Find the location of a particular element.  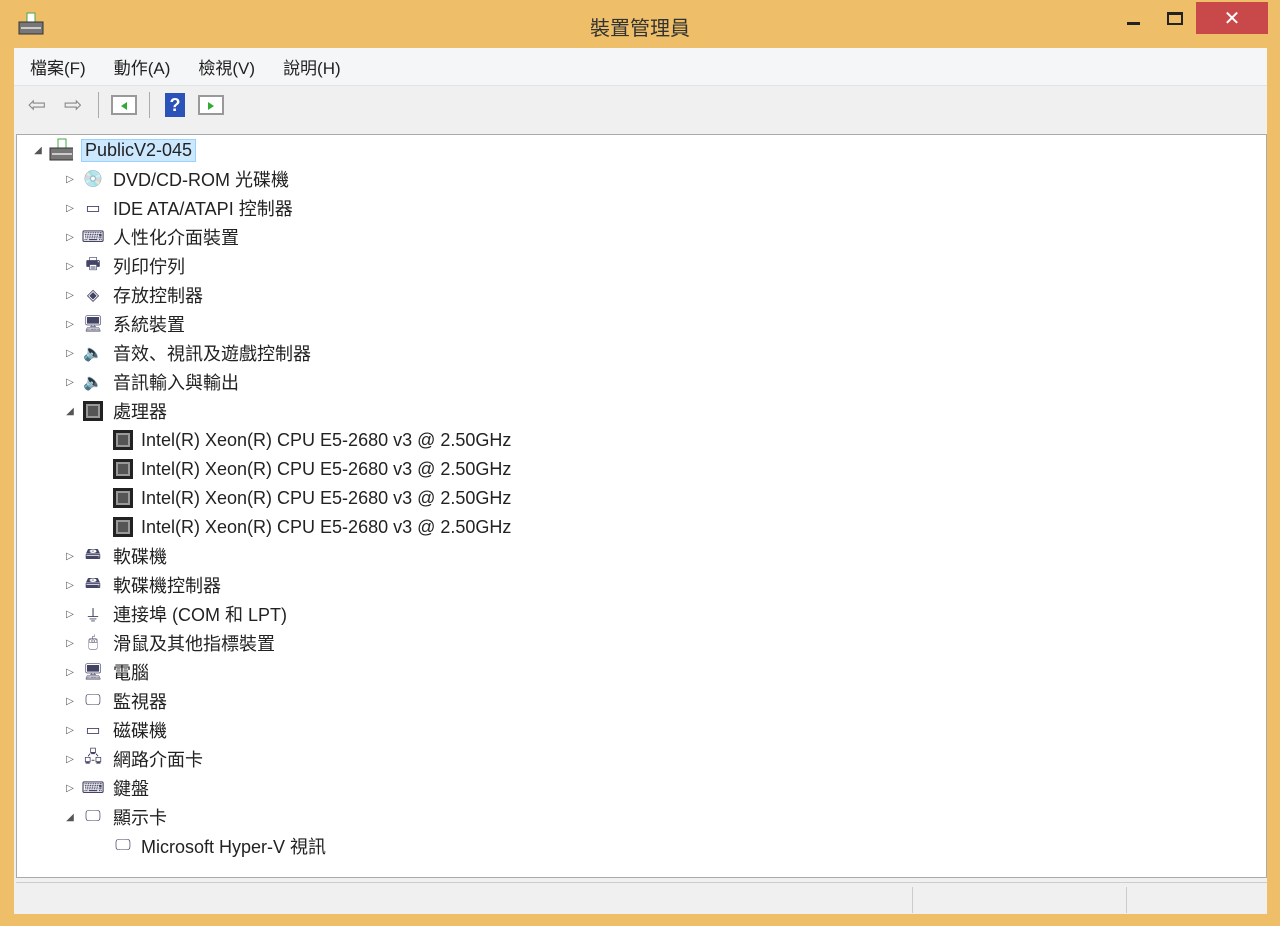

tree-root: ◢ PublicV2-045 is located at coordinates (114, 150).